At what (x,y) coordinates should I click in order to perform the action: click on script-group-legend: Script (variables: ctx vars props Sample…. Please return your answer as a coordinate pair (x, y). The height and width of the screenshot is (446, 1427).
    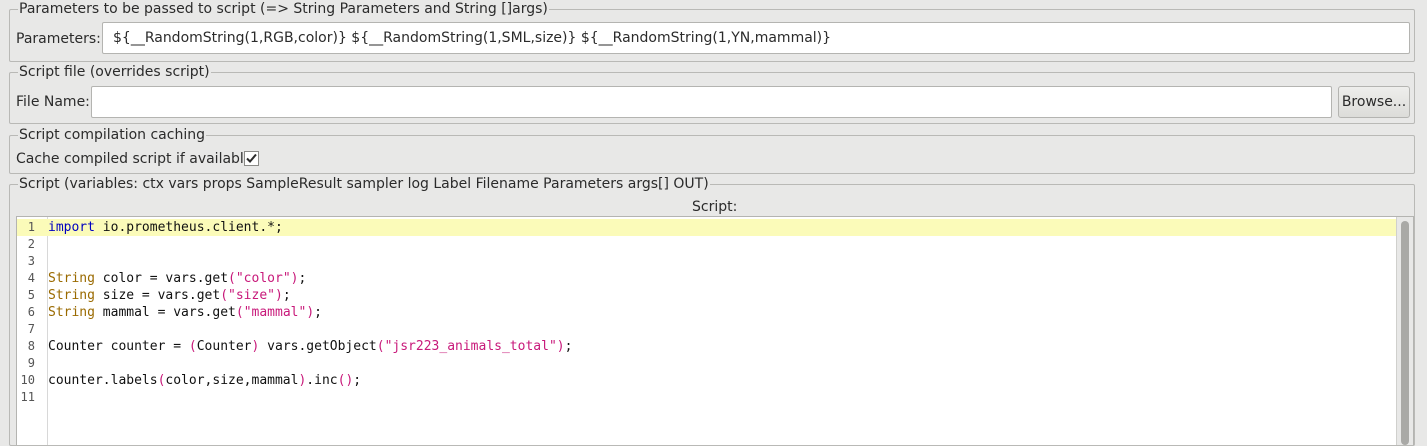
    Looking at the image, I should click on (364, 184).